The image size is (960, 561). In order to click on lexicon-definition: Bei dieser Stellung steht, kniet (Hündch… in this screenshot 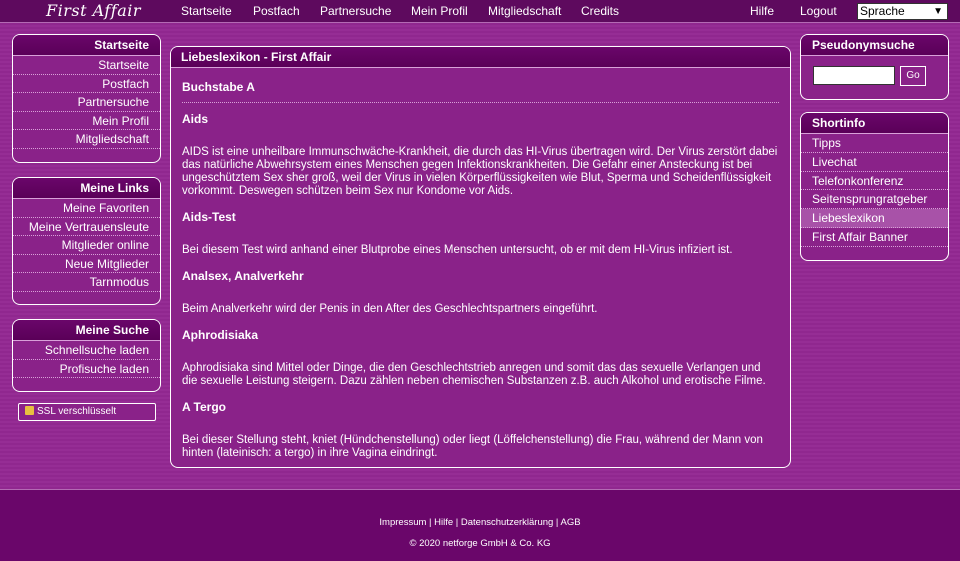, I will do `click(472, 446)`.